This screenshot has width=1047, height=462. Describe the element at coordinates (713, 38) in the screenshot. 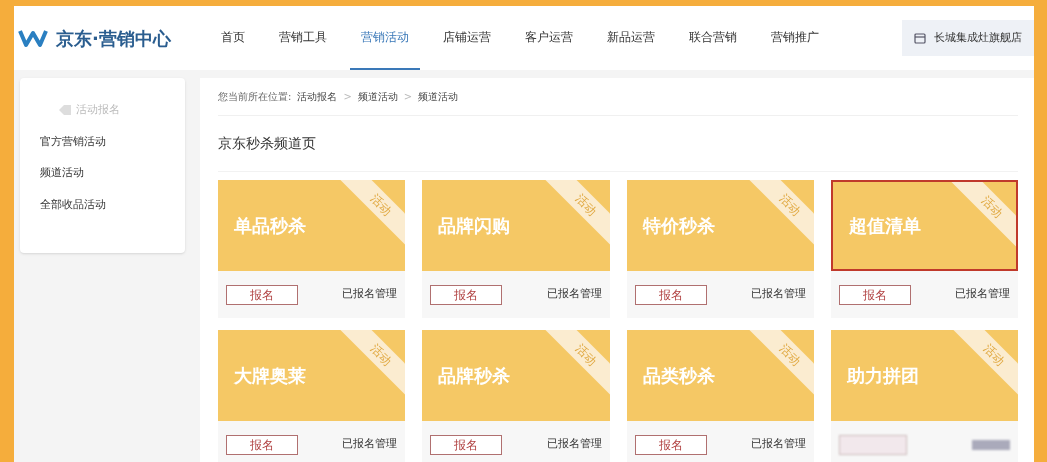

I see `nav-tab: 联合营销` at that location.